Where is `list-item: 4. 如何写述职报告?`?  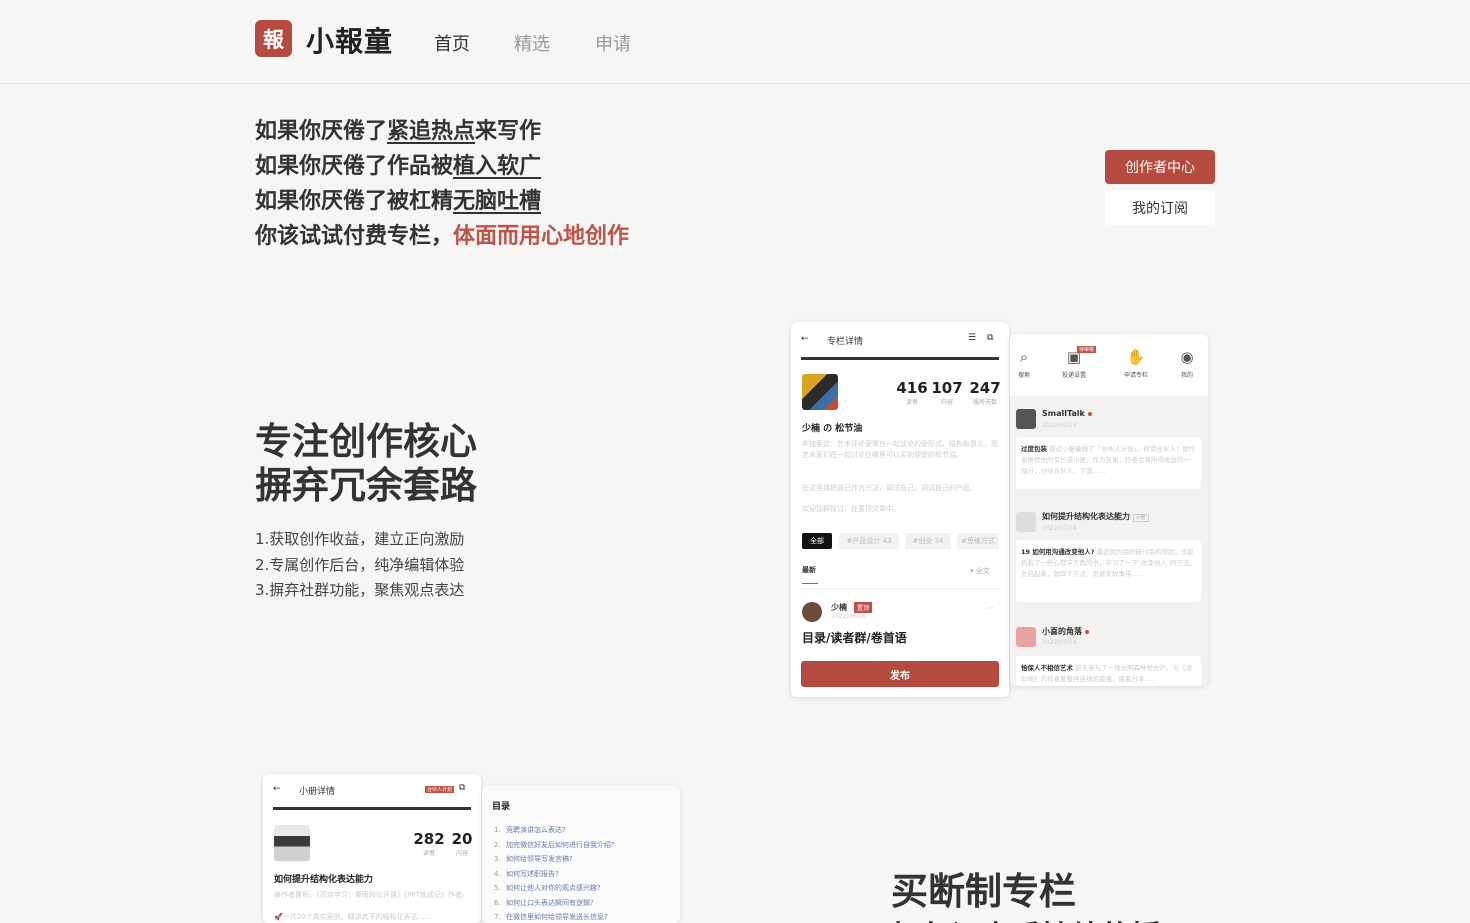 list-item: 4. 如何写述职报告? is located at coordinates (554, 874).